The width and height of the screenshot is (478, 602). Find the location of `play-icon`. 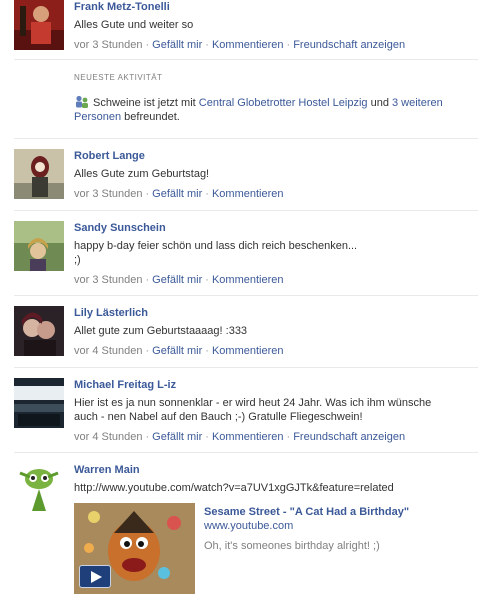

play-icon is located at coordinates (95, 576).